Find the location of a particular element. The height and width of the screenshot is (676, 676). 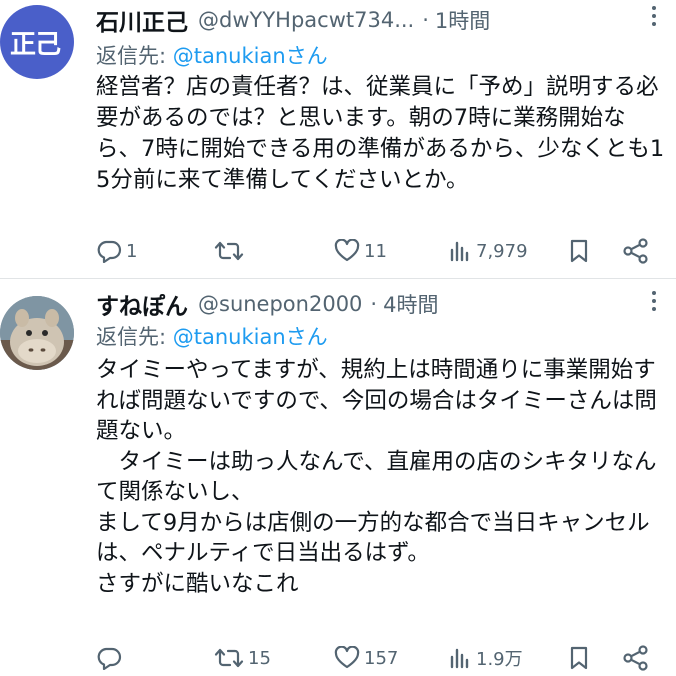

timestamp: 1時間 is located at coordinates (462, 20).